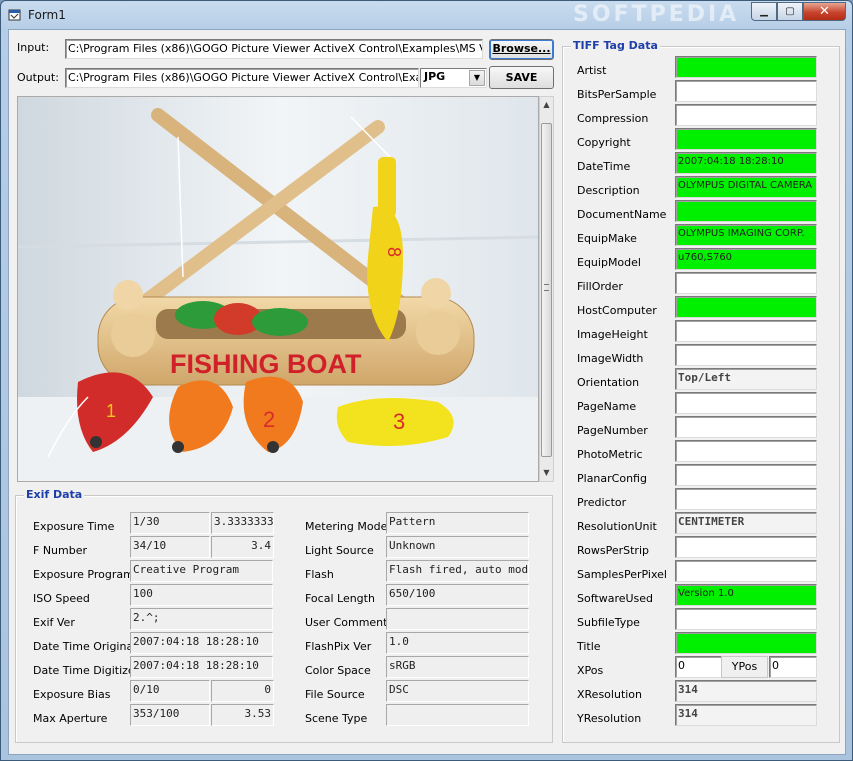 The width and height of the screenshot is (853, 761). Describe the element at coordinates (457, 547) in the screenshot. I see `exif-value: Unknown` at that location.